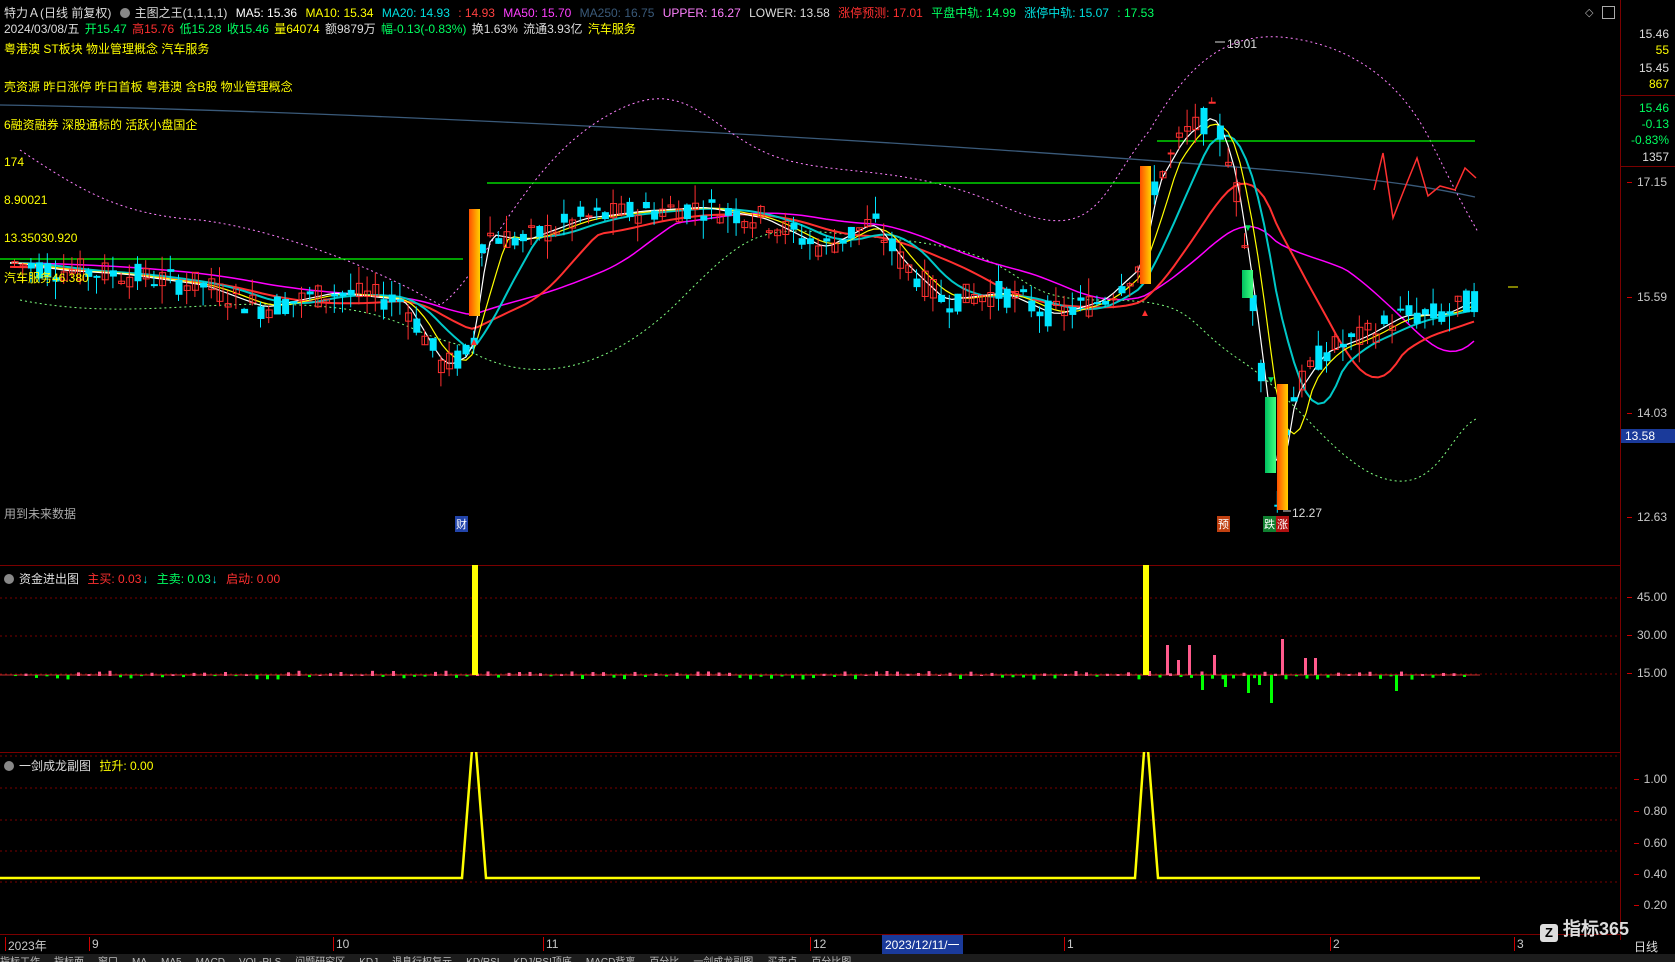 The width and height of the screenshot is (1675, 962). Describe the element at coordinates (57, 13) in the screenshot. I see `stock-name: 特力Ａ(日线 前复权)` at that location.